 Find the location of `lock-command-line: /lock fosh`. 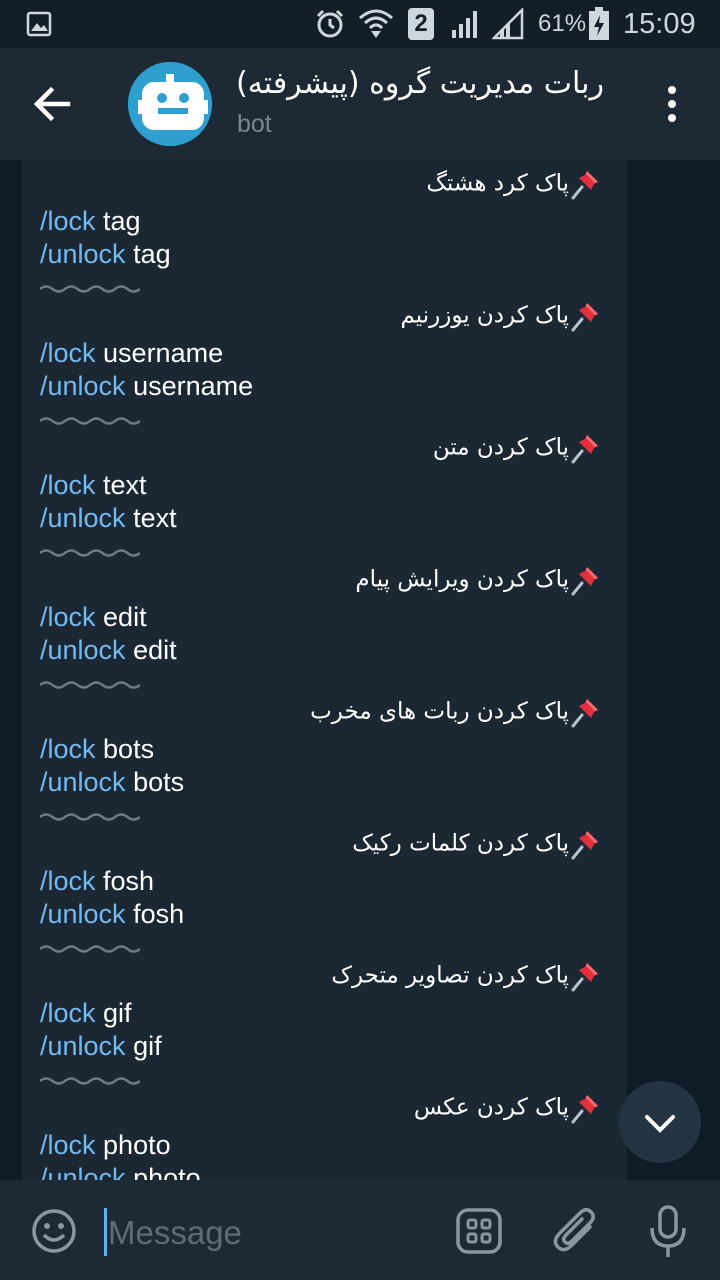

lock-command-line: /lock fosh is located at coordinates (97, 881).